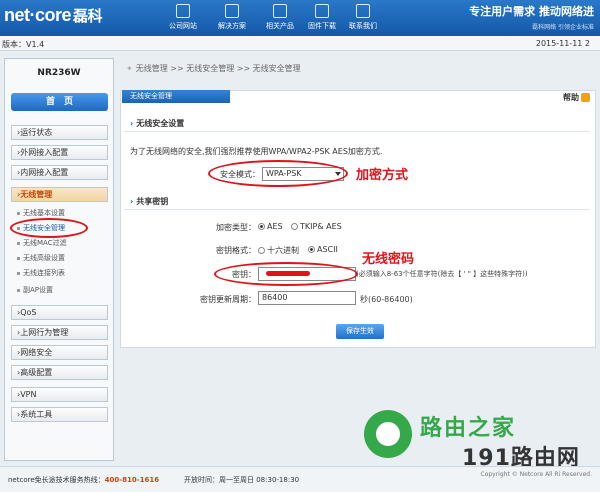 This screenshot has width=600, height=492. Describe the element at coordinates (363, 11) in the screenshot. I see `contact-icon` at that location.